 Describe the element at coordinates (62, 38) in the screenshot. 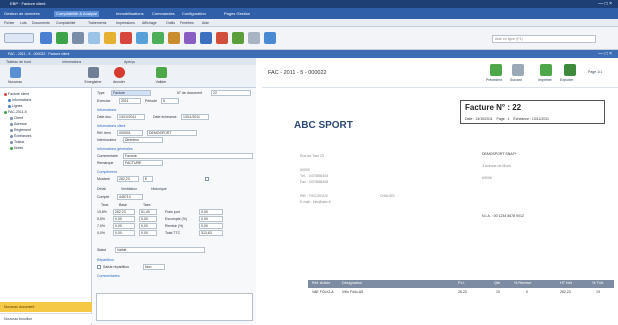

I see `add-icon` at that location.